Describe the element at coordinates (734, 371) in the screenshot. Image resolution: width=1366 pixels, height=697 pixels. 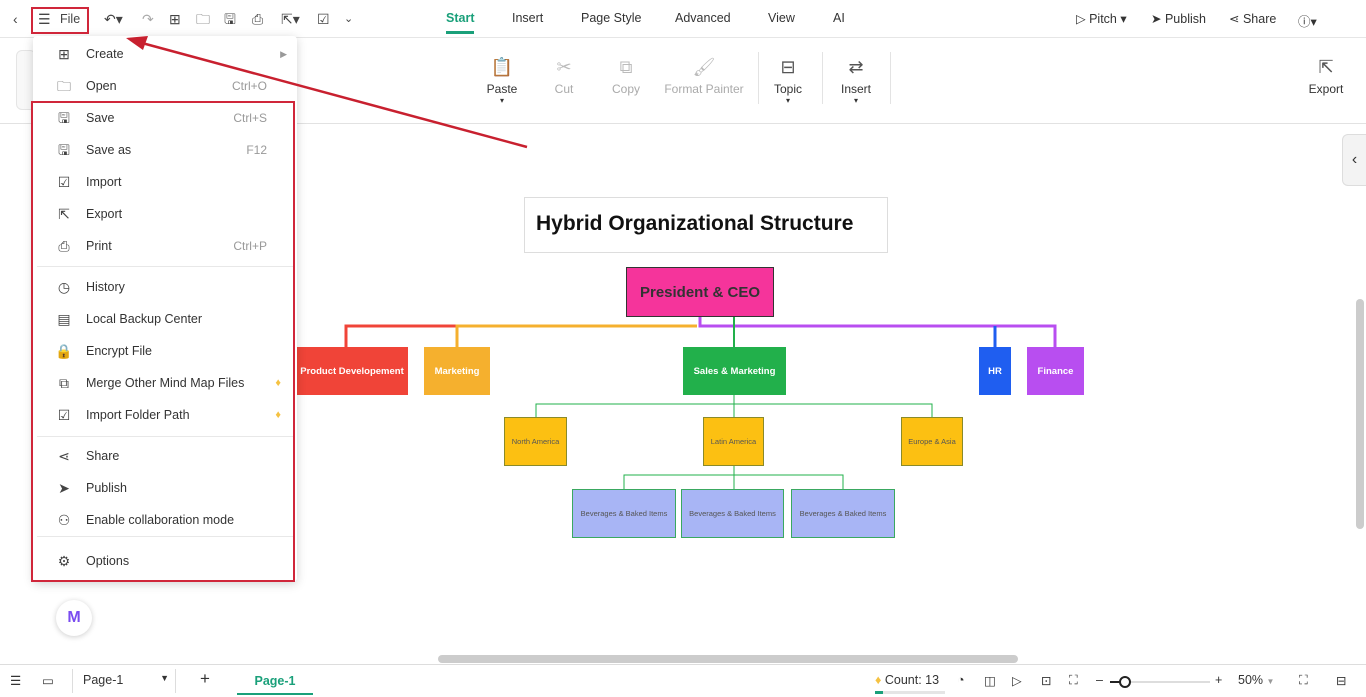
I see `department-node: Sales & Marketing` at that location.